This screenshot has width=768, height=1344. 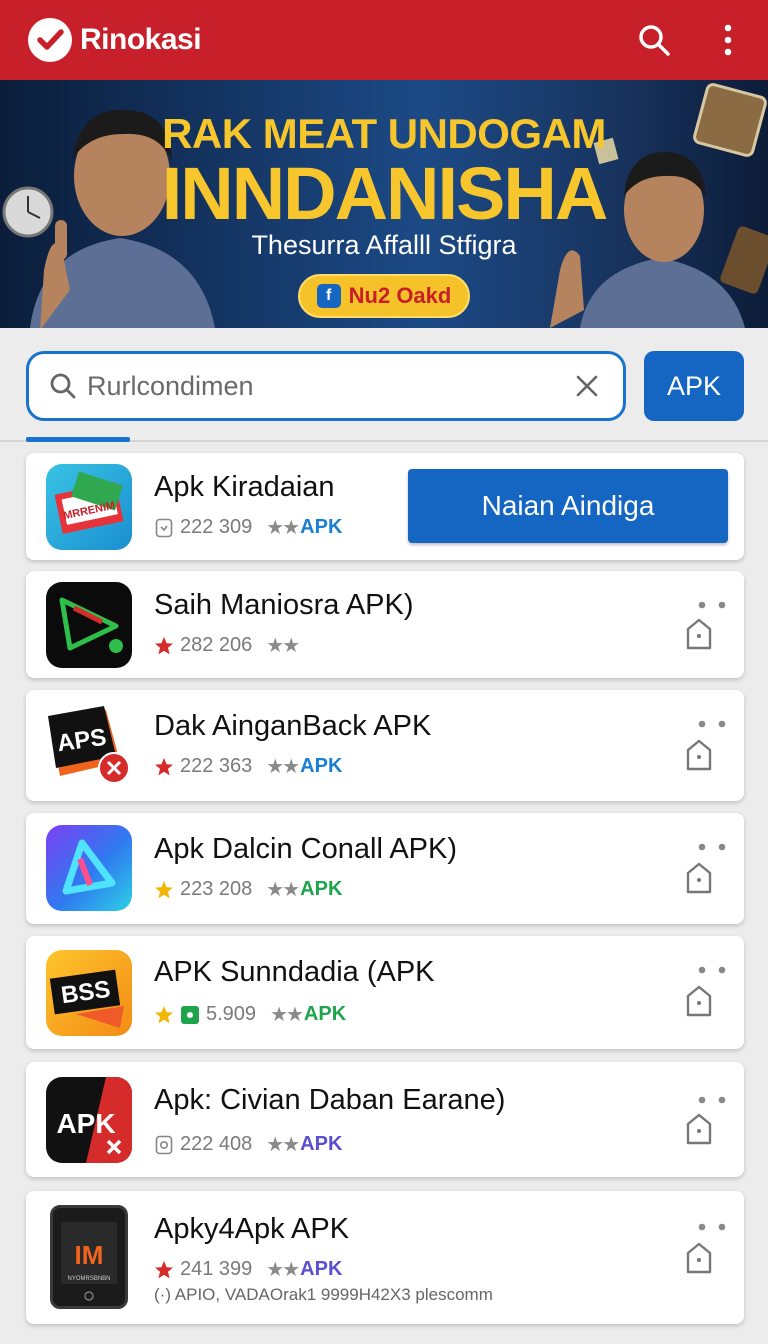 I want to click on download-count: 222 309, so click(x=216, y=527).